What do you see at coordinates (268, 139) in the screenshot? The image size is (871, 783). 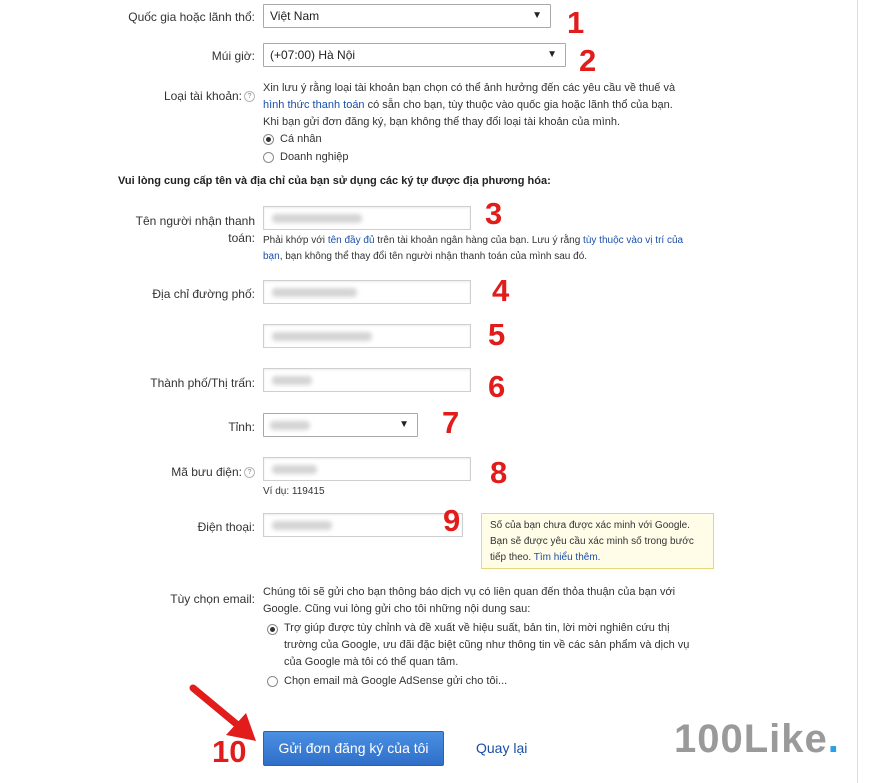 I see `radio-individual` at bounding box center [268, 139].